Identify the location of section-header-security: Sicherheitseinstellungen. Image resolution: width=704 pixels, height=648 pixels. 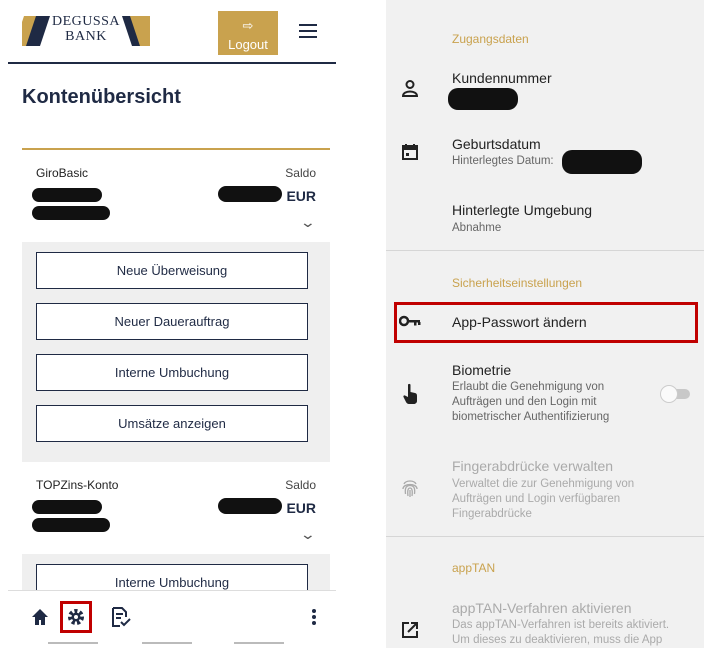
(517, 283).